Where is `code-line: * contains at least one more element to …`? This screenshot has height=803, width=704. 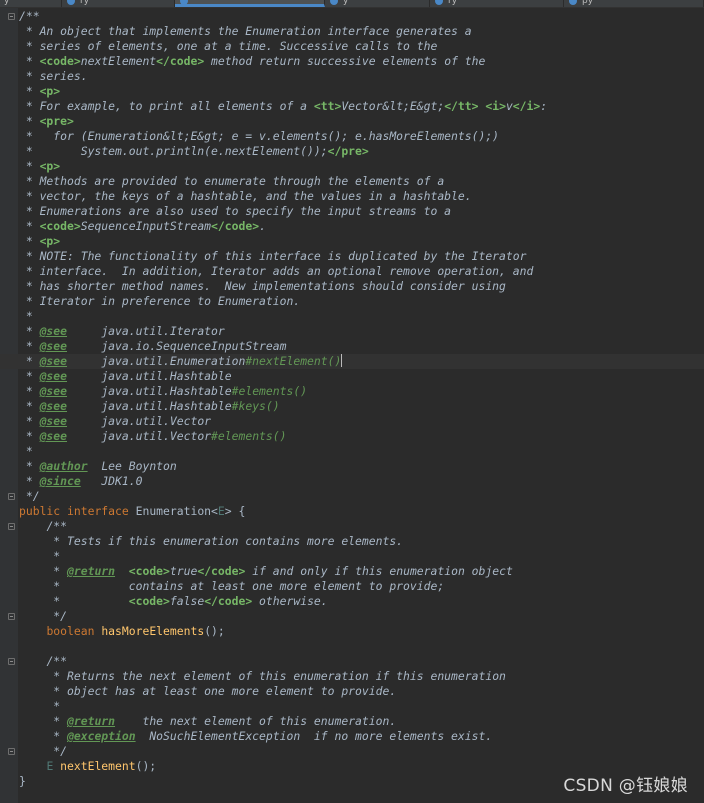
code-line: * contains at least one more element to … is located at coordinates (232, 586).